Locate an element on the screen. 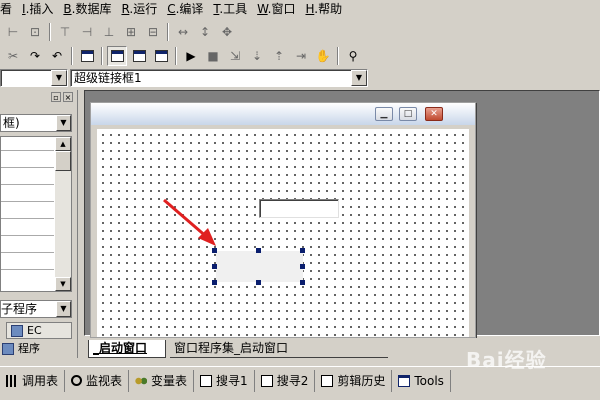  float-icon: ▫ is located at coordinates (56, 97).